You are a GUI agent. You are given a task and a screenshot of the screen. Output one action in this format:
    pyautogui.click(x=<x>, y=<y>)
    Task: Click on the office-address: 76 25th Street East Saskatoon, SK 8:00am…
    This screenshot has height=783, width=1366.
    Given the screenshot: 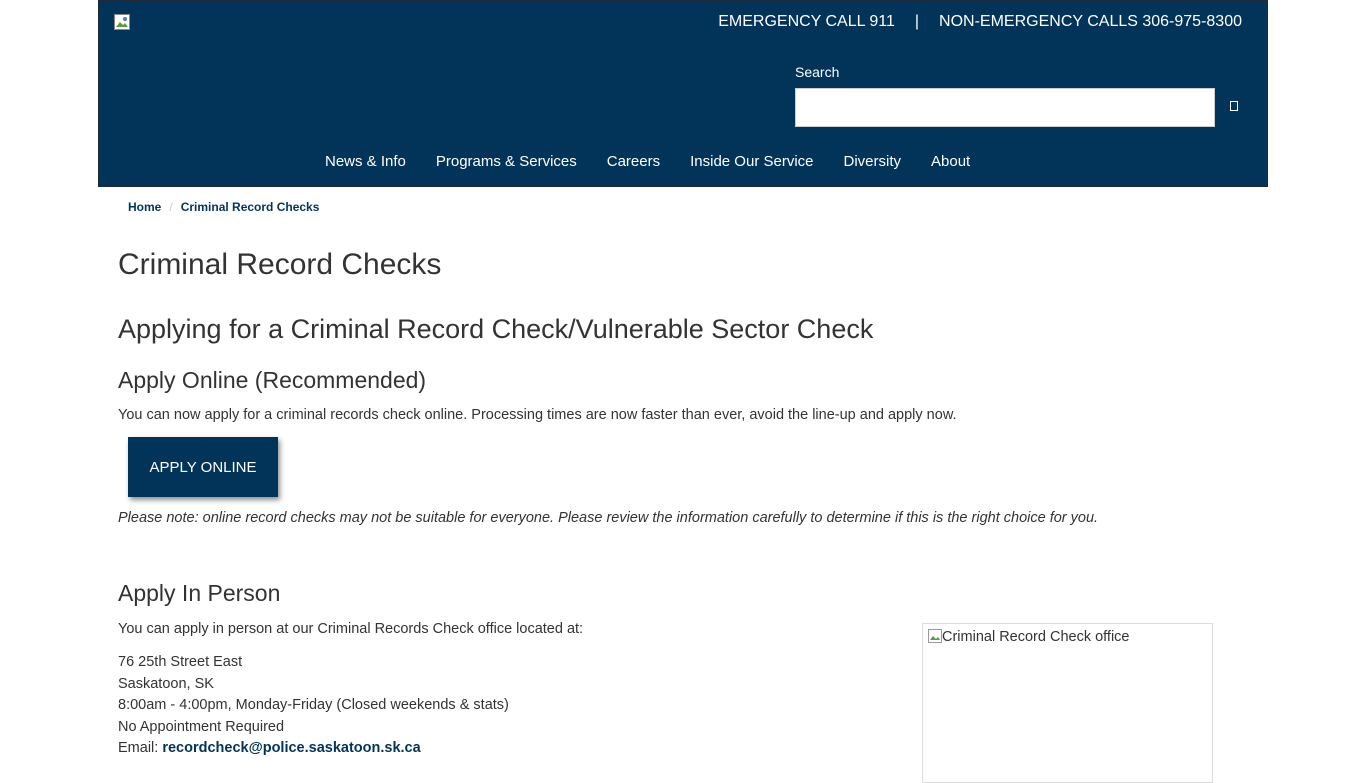 What is the action you would take?
    pyautogui.click(x=313, y=706)
    